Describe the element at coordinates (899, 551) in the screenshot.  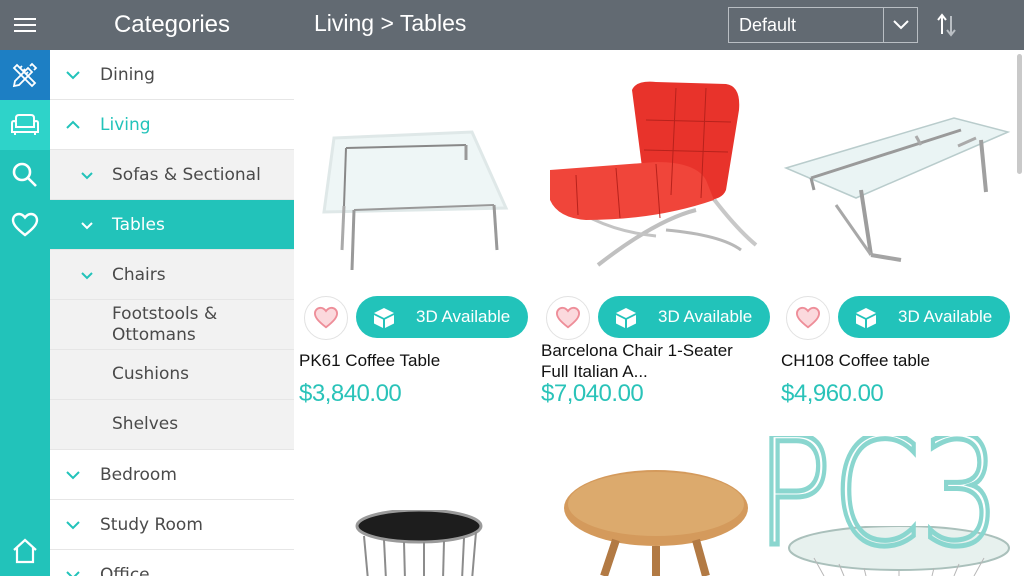
I see `product-image-glass-side-table` at that location.